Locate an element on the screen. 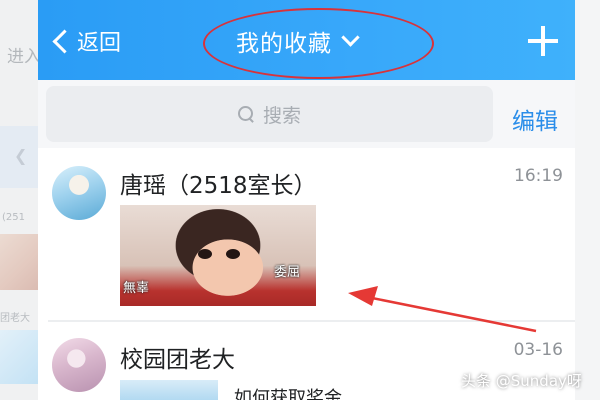 The width and height of the screenshot is (600, 400). image-caption-right: 委屈 is located at coordinates (286, 272).